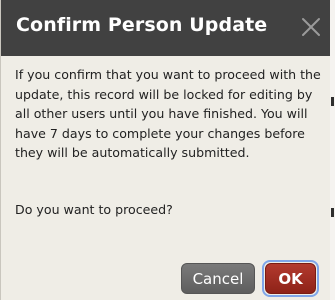  What do you see at coordinates (94, 209) in the screenshot?
I see `dialog-question: Do you want to proceed?` at bounding box center [94, 209].